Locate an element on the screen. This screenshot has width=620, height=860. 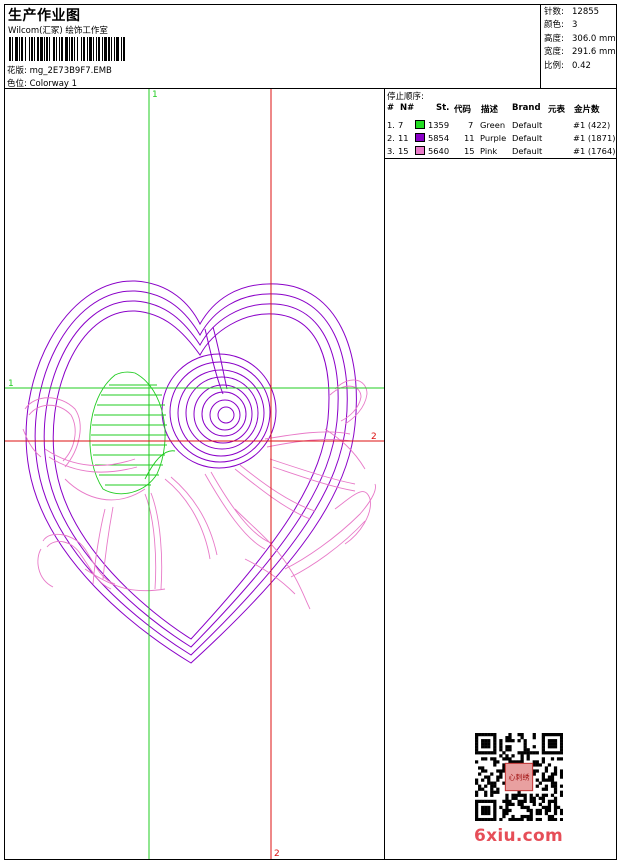
table-row: 1. 7 1359 7 Green Default #1 (422) is located at coordinates (499, 125).